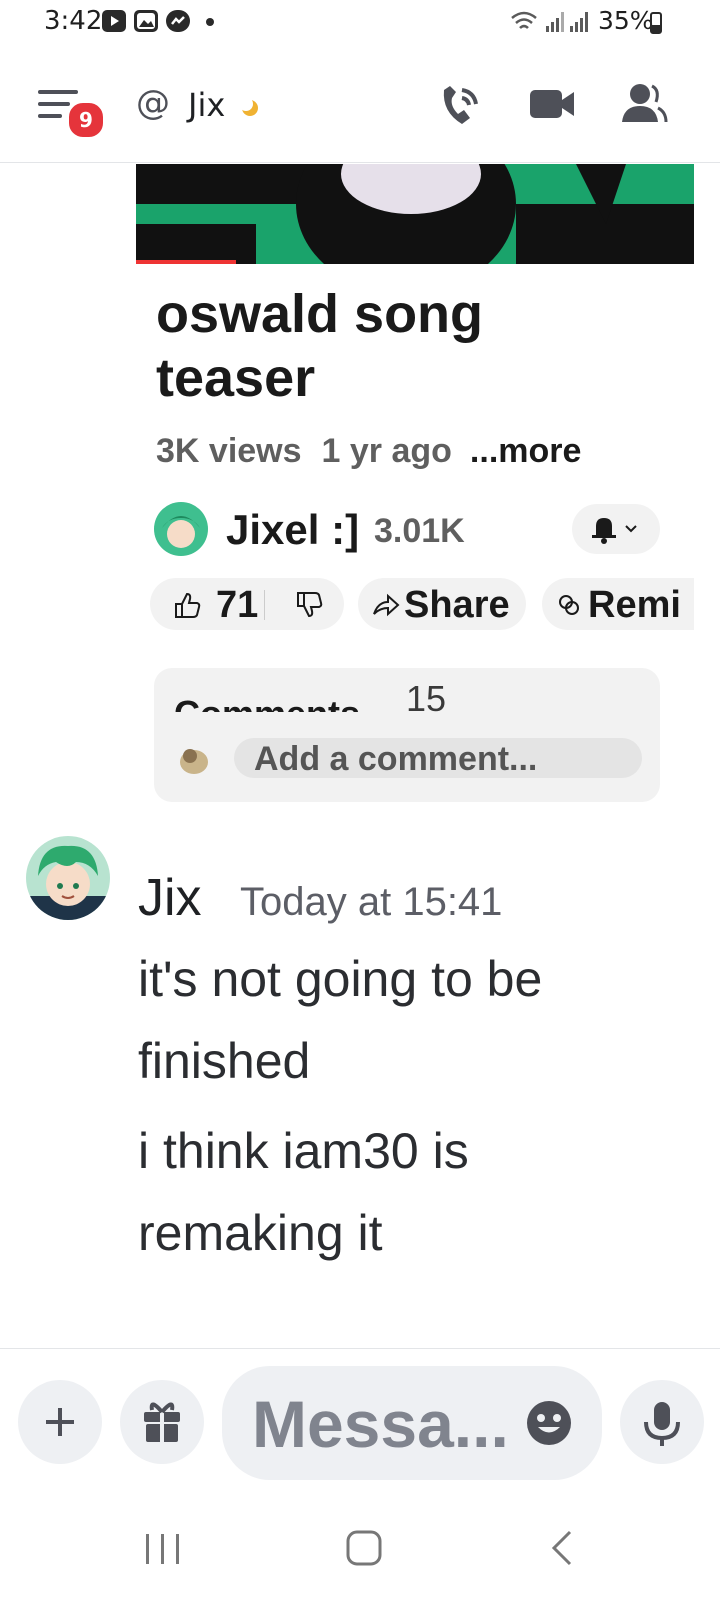 Image resolution: width=720 pixels, height=1600 pixels. Describe the element at coordinates (656, 23) in the screenshot. I see `battery-icon` at that location.